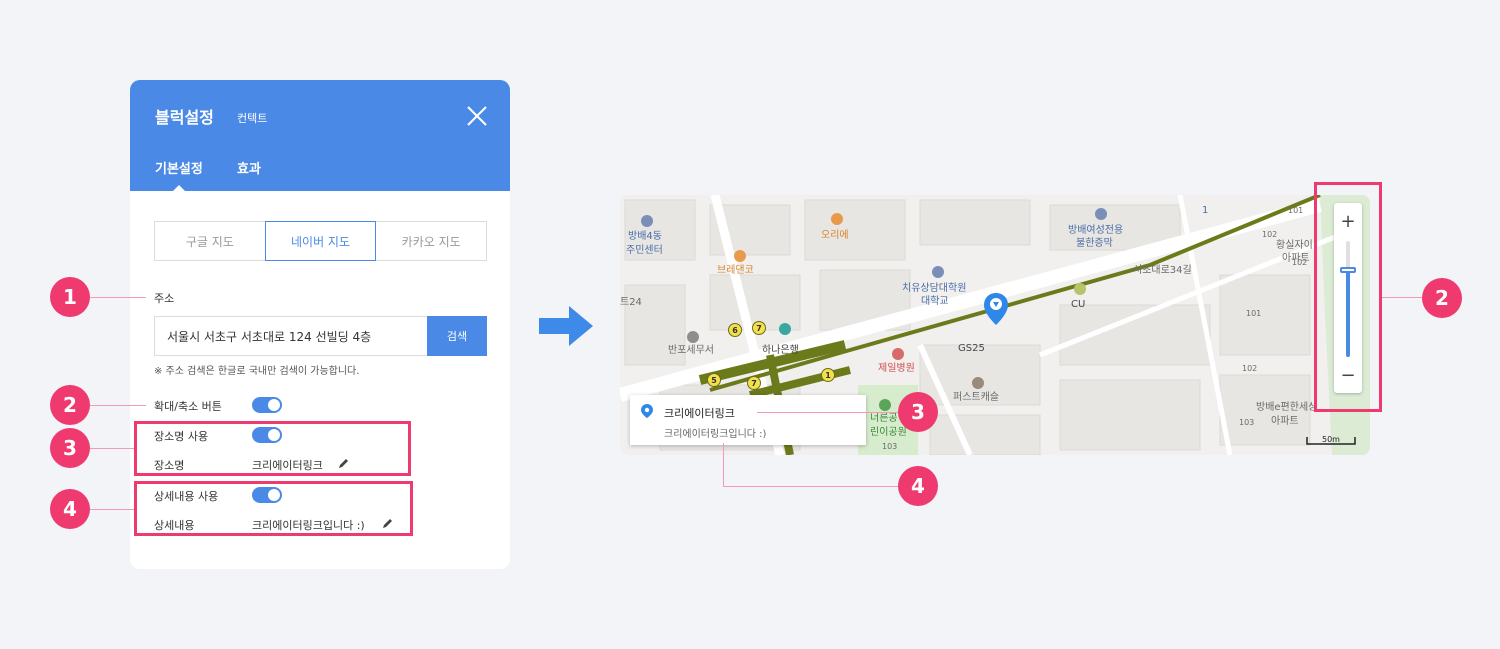 Image resolution: width=1500 pixels, height=649 pixels. I want to click on address-help-text: ※ 주소 검색은 한글로 국내만 검색이 가능합니다., so click(257, 371).